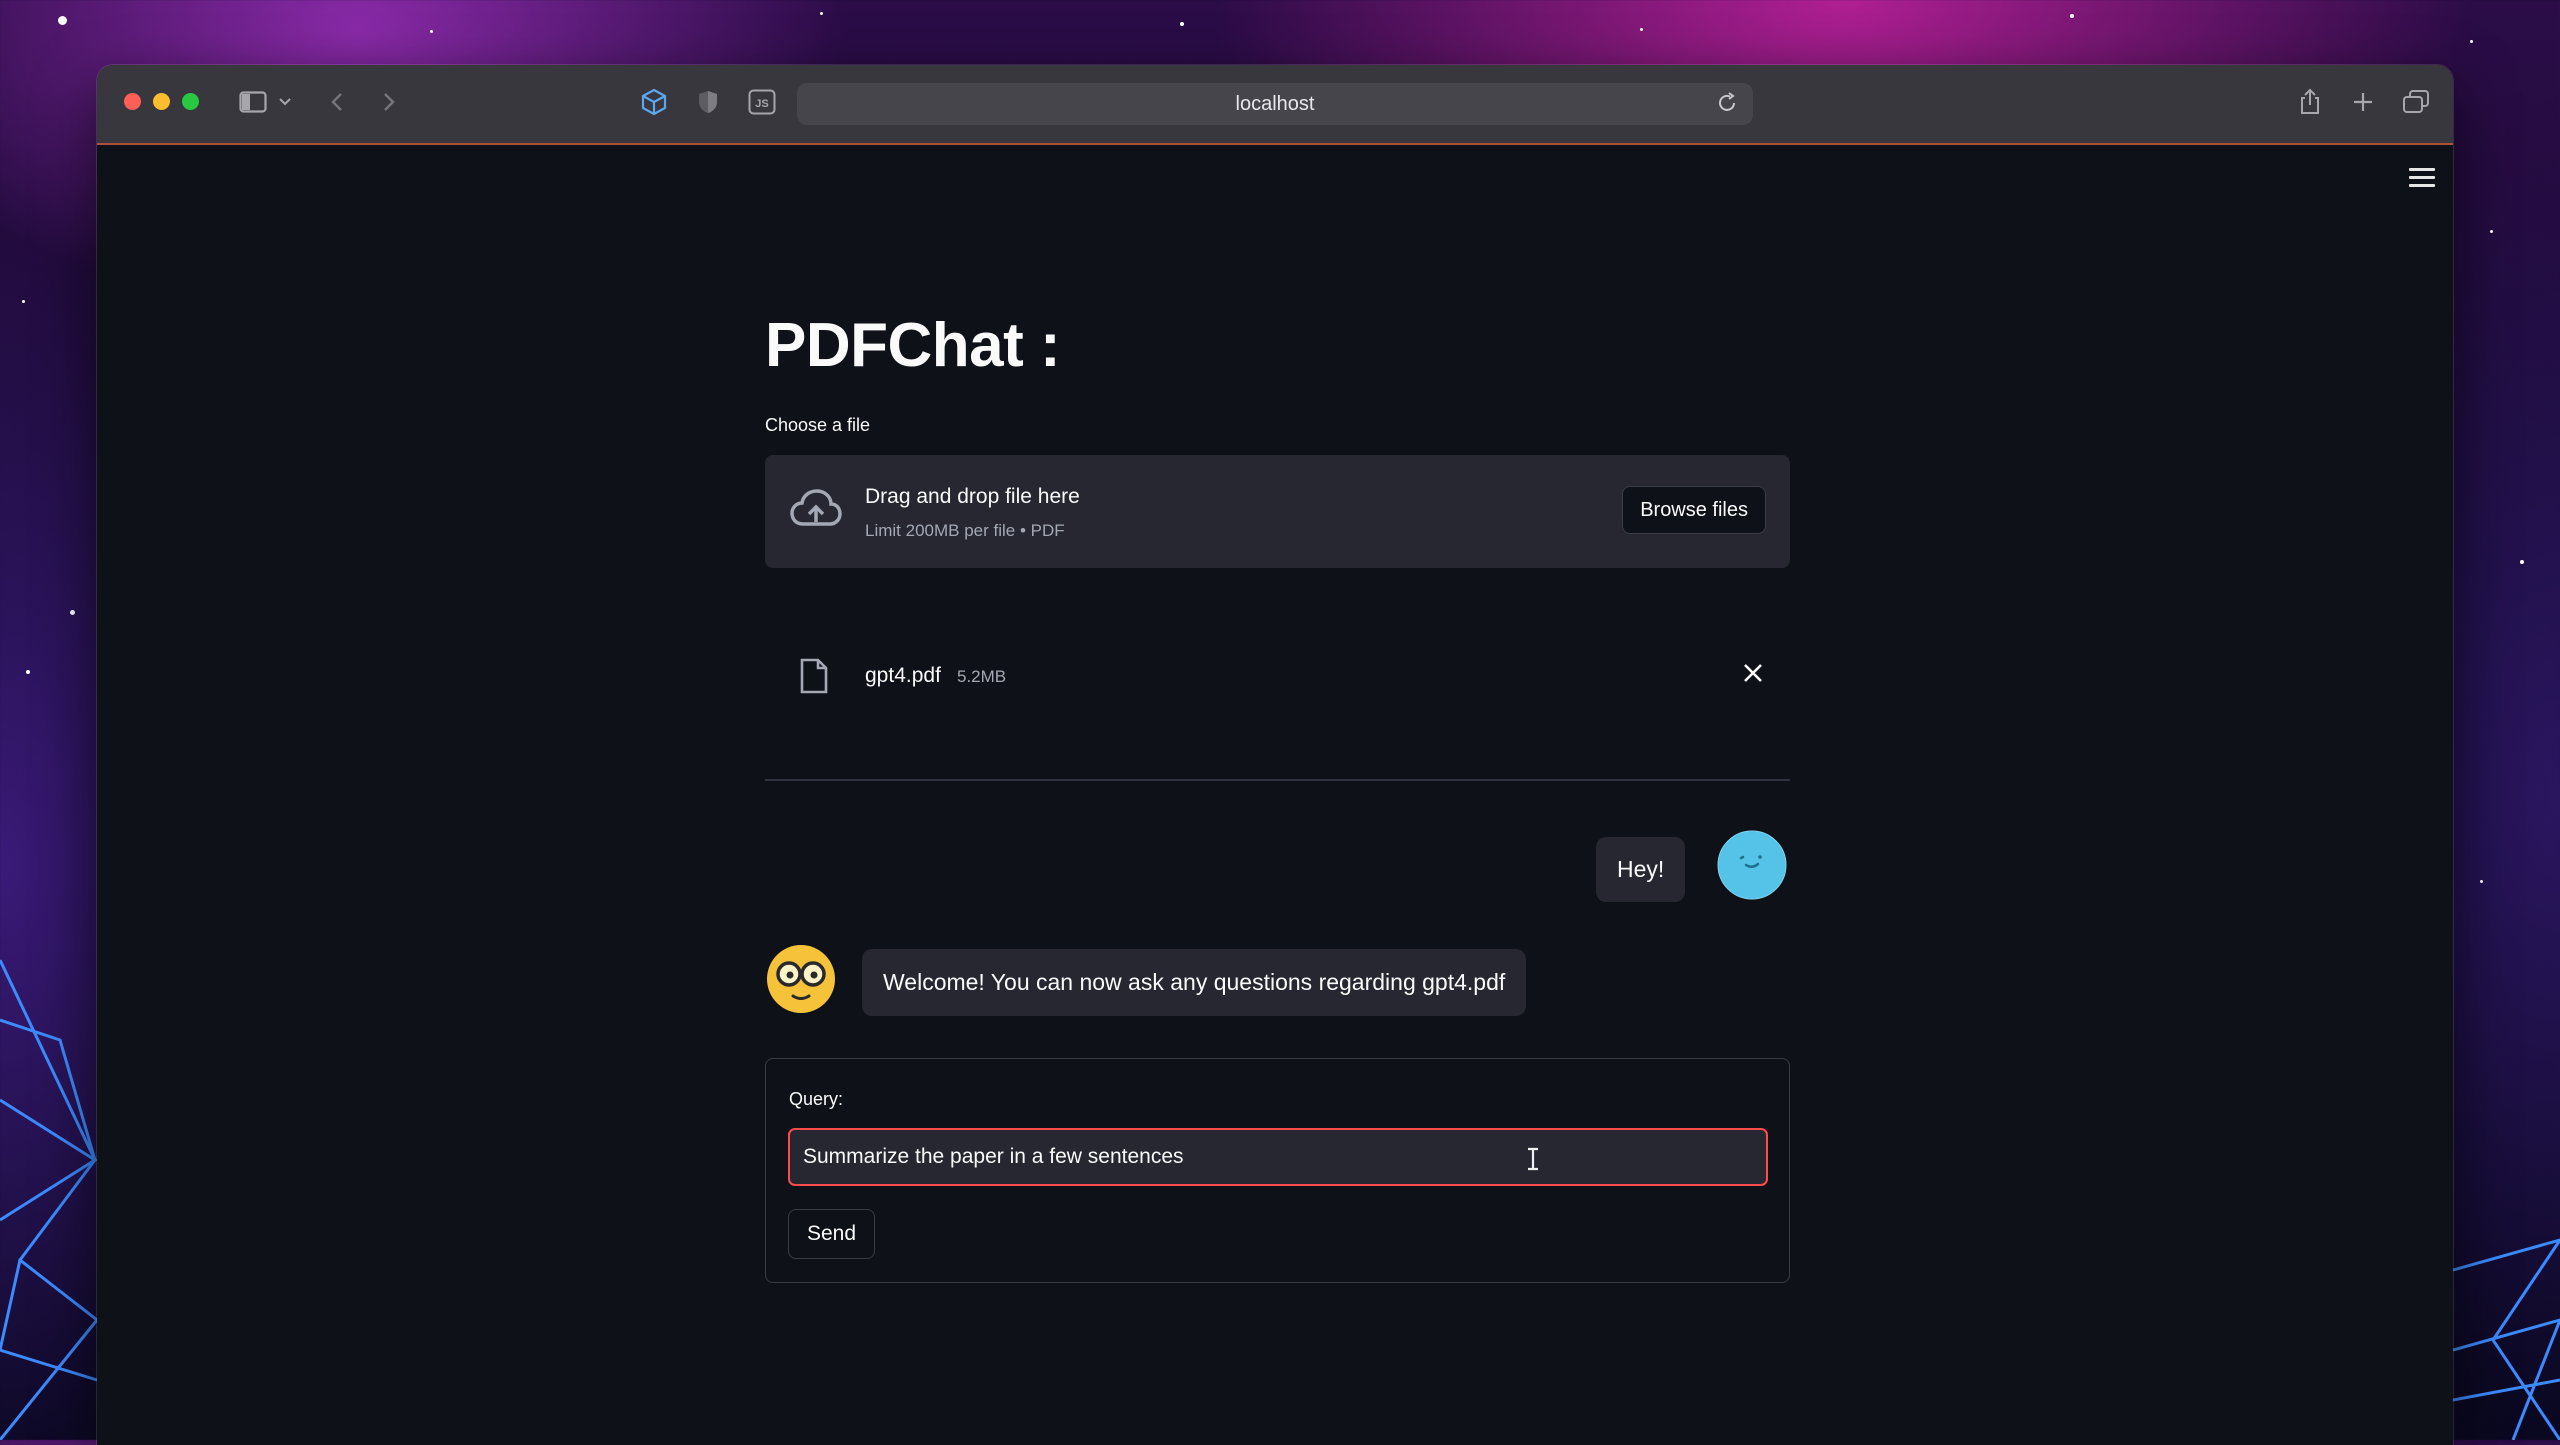  I want to click on dropzone-limit: Limit 200MB per file • PDF, so click(965, 530).